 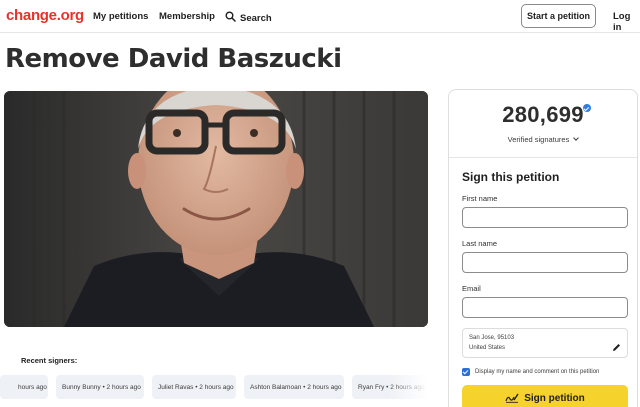 I want to click on location-box: San Jose, 95103 United States, so click(x=545, y=343).